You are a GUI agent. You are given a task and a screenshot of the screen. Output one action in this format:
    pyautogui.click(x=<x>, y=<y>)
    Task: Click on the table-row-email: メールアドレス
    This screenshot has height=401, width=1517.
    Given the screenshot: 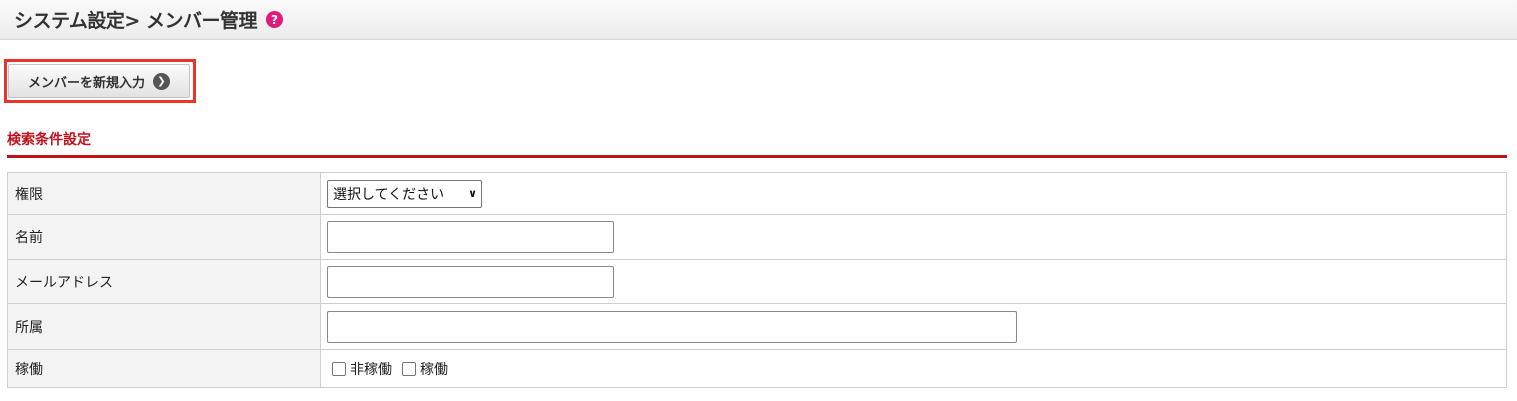 What is the action you would take?
    pyautogui.click(x=757, y=281)
    